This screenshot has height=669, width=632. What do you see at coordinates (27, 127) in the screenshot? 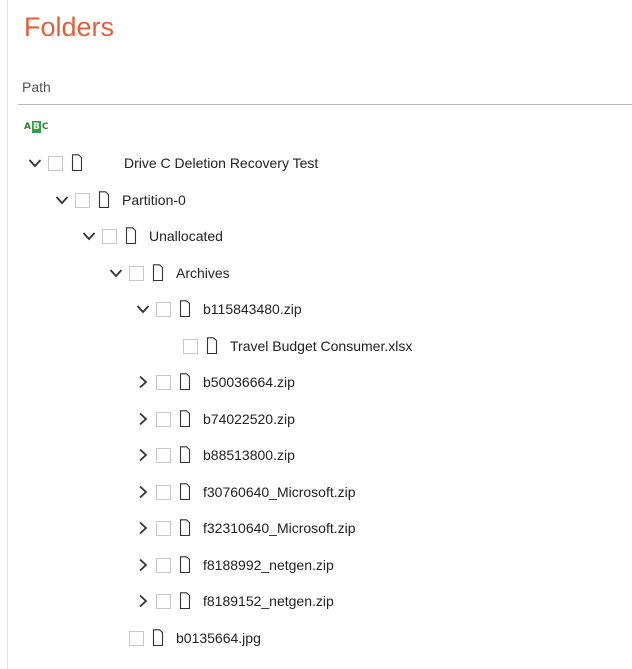
I see `abc-sort-letter-a: A` at bounding box center [27, 127].